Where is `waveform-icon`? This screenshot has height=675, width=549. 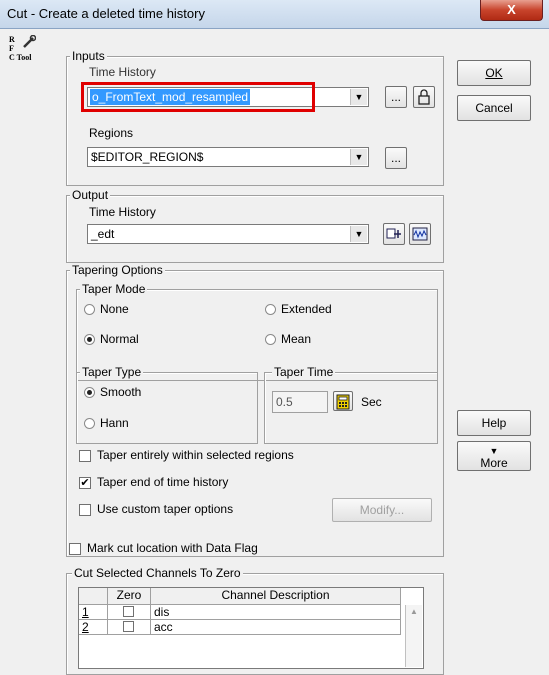 waveform-icon is located at coordinates (420, 234).